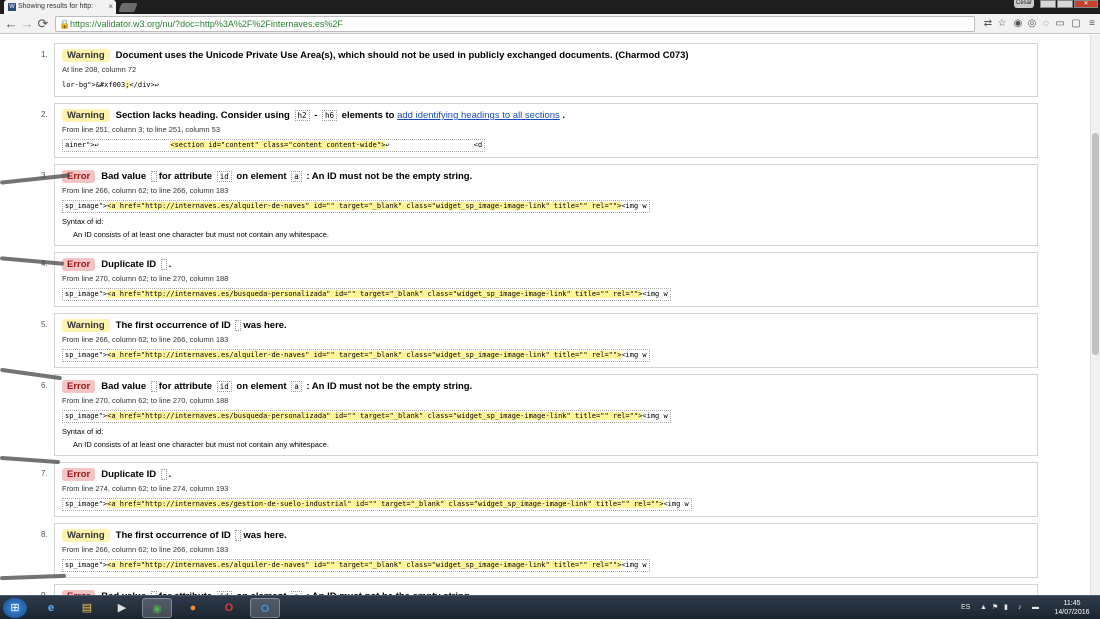 The height and width of the screenshot is (619, 1100). I want to click on message-number: 2., so click(44, 114).